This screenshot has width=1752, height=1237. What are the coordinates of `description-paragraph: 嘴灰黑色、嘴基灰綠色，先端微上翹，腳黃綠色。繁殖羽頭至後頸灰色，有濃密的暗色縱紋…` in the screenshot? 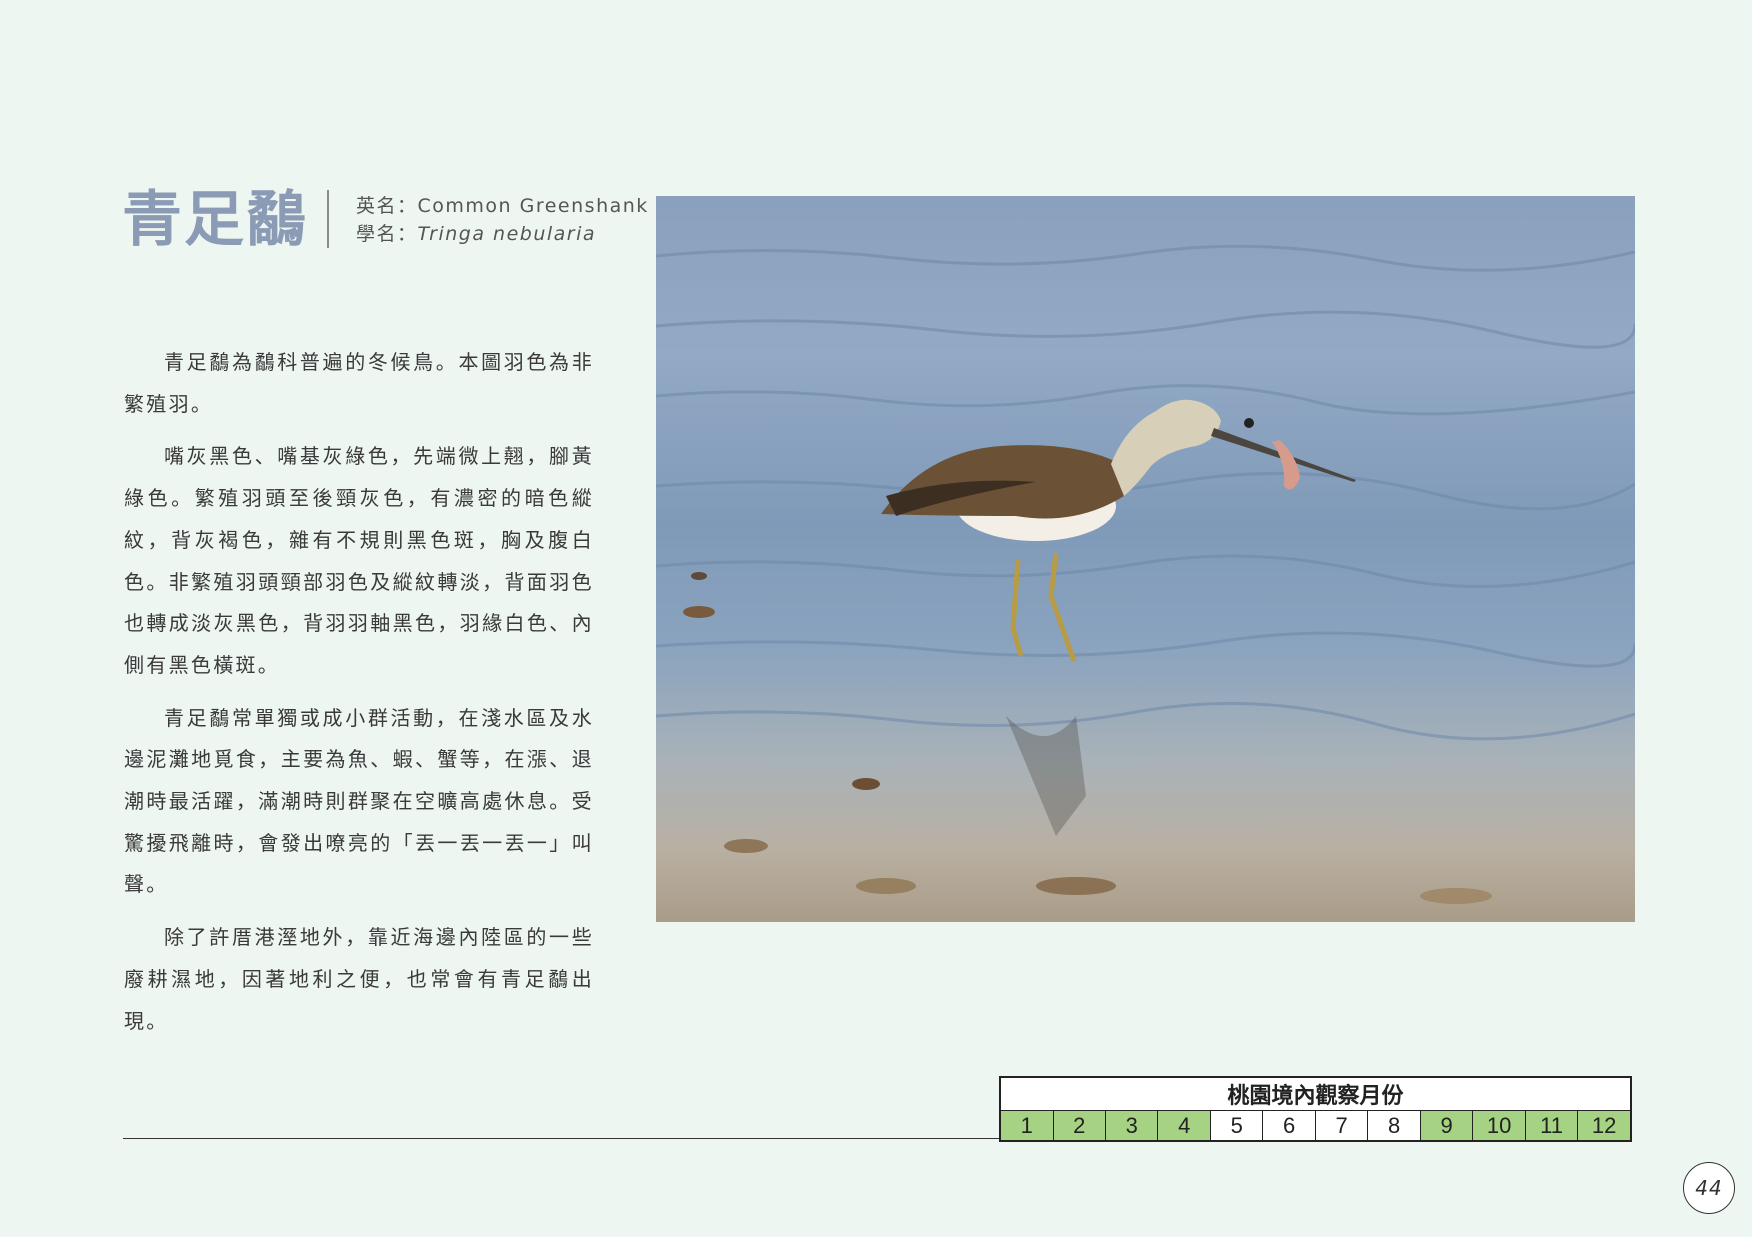 It's located at (359, 560).